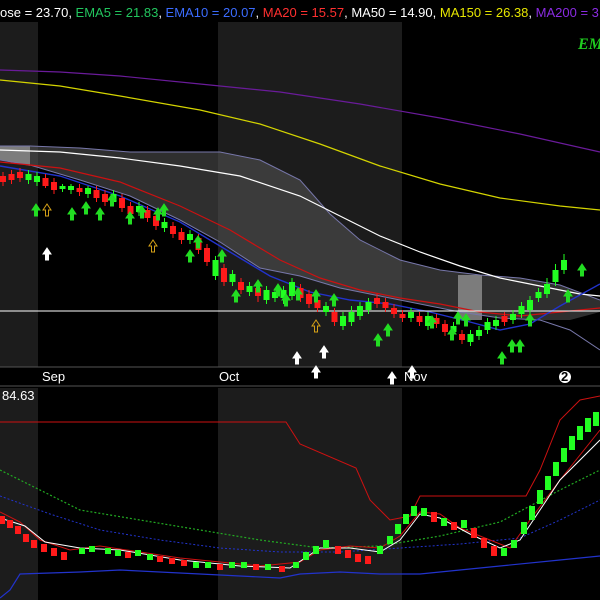 Image resolution: width=600 pixels, height=600 pixels. What do you see at coordinates (565, 12) in the screenshot?
I see `legend-item-12: MA200 = 3` at bounding box center [565, 12].